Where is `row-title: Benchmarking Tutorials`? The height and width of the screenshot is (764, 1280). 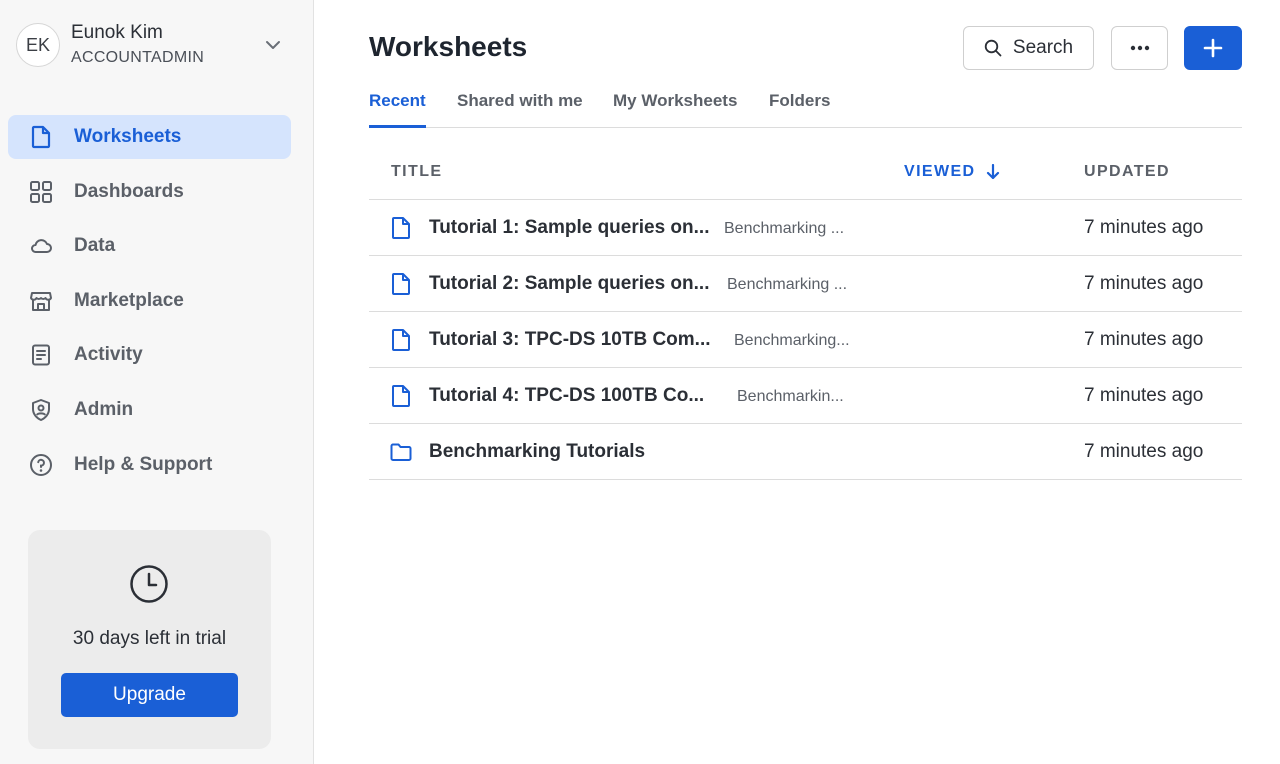 row-title: Benchmarking Tutorials is located at coordinates (537, 451).